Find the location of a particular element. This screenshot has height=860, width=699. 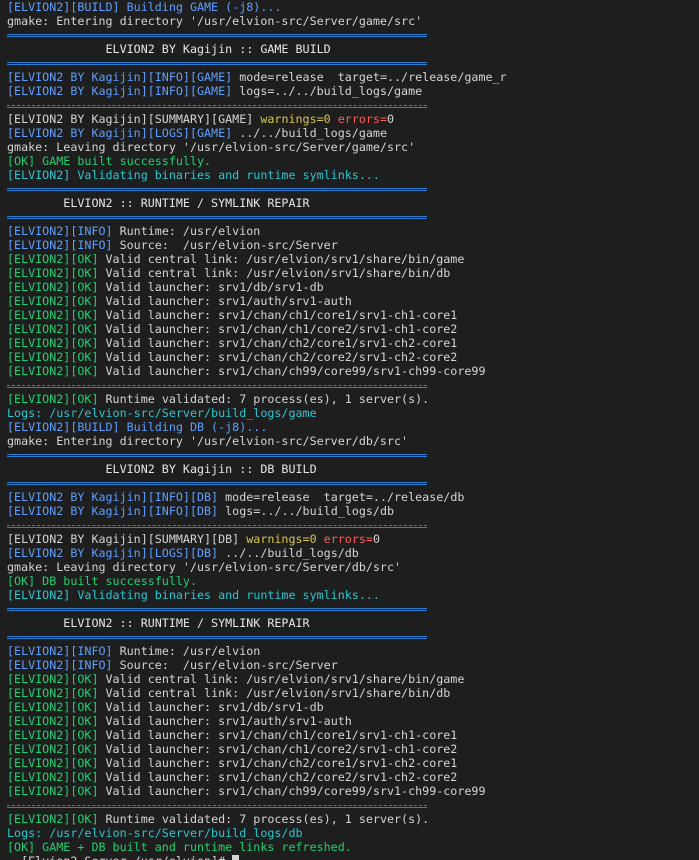

line-segment: Source: /usr/elvion-src/Server is located at coordinates (225, 245).